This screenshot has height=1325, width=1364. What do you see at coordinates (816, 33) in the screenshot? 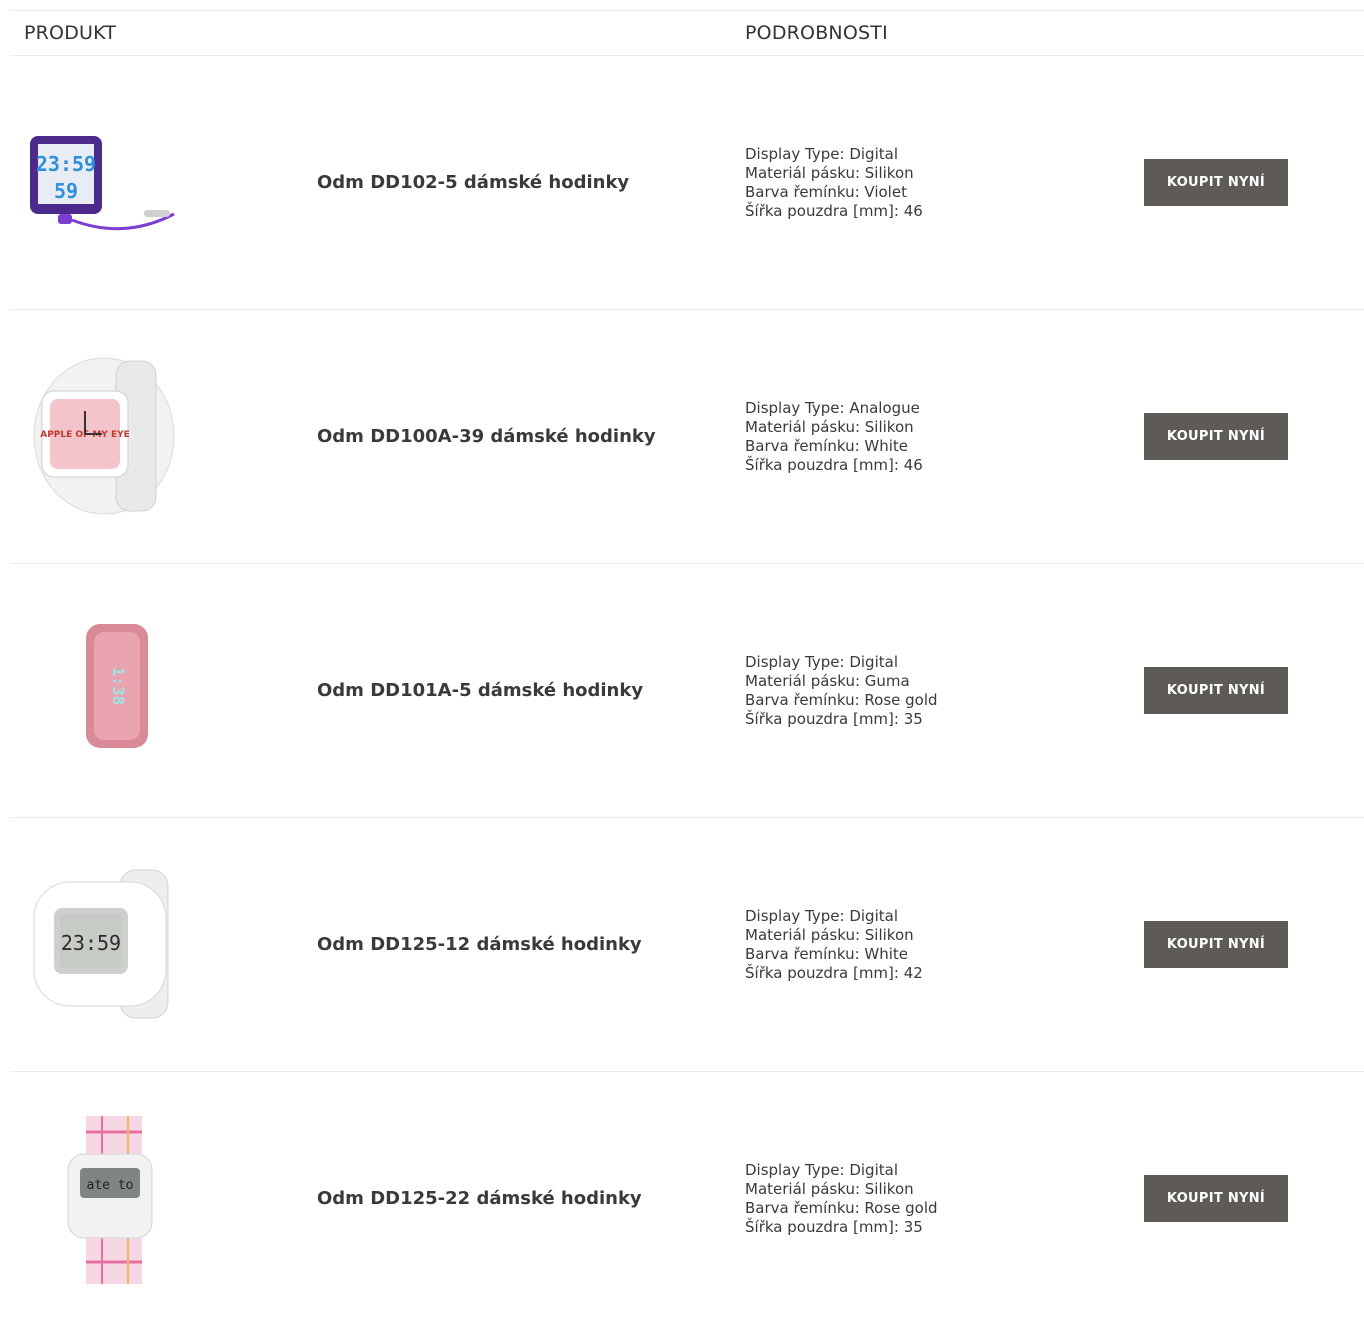
I see `header-details: PODROBNOSTI` at bounding box center [816, 33].